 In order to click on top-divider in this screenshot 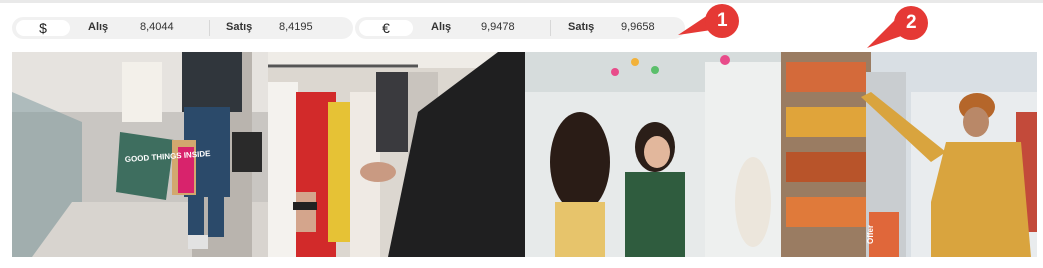, I will do `click(521, 1)`.